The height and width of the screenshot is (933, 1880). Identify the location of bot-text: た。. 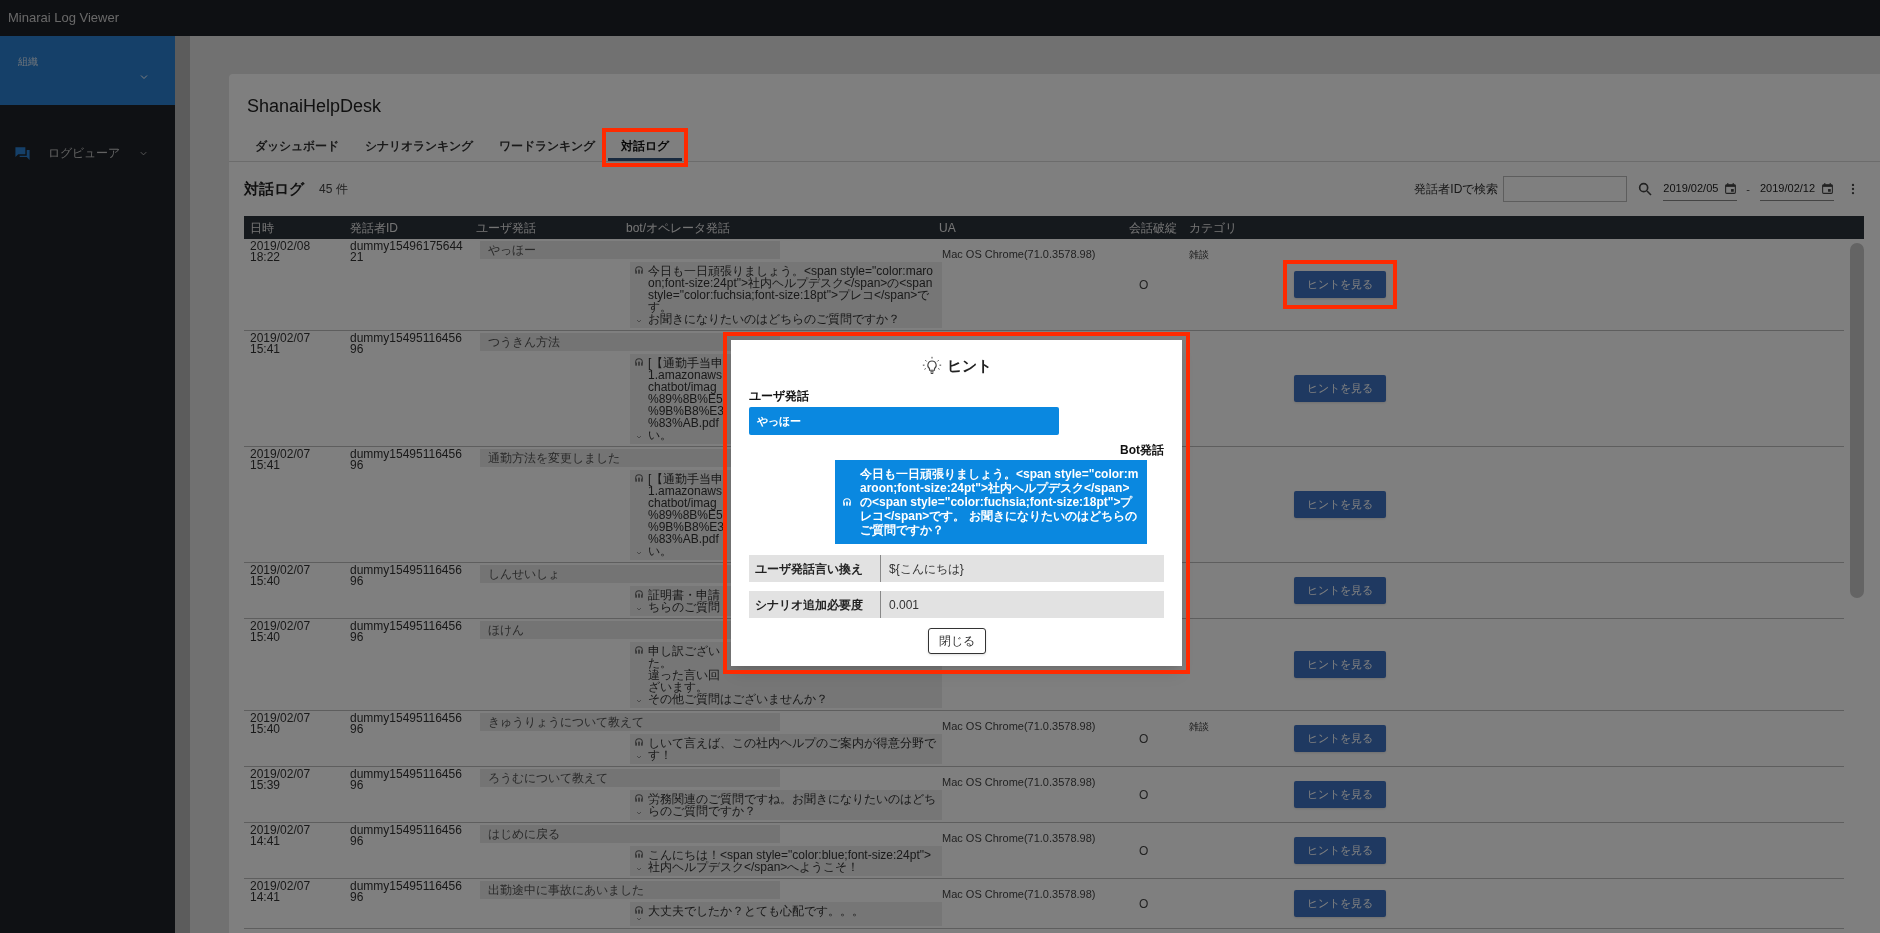
(660, 663).